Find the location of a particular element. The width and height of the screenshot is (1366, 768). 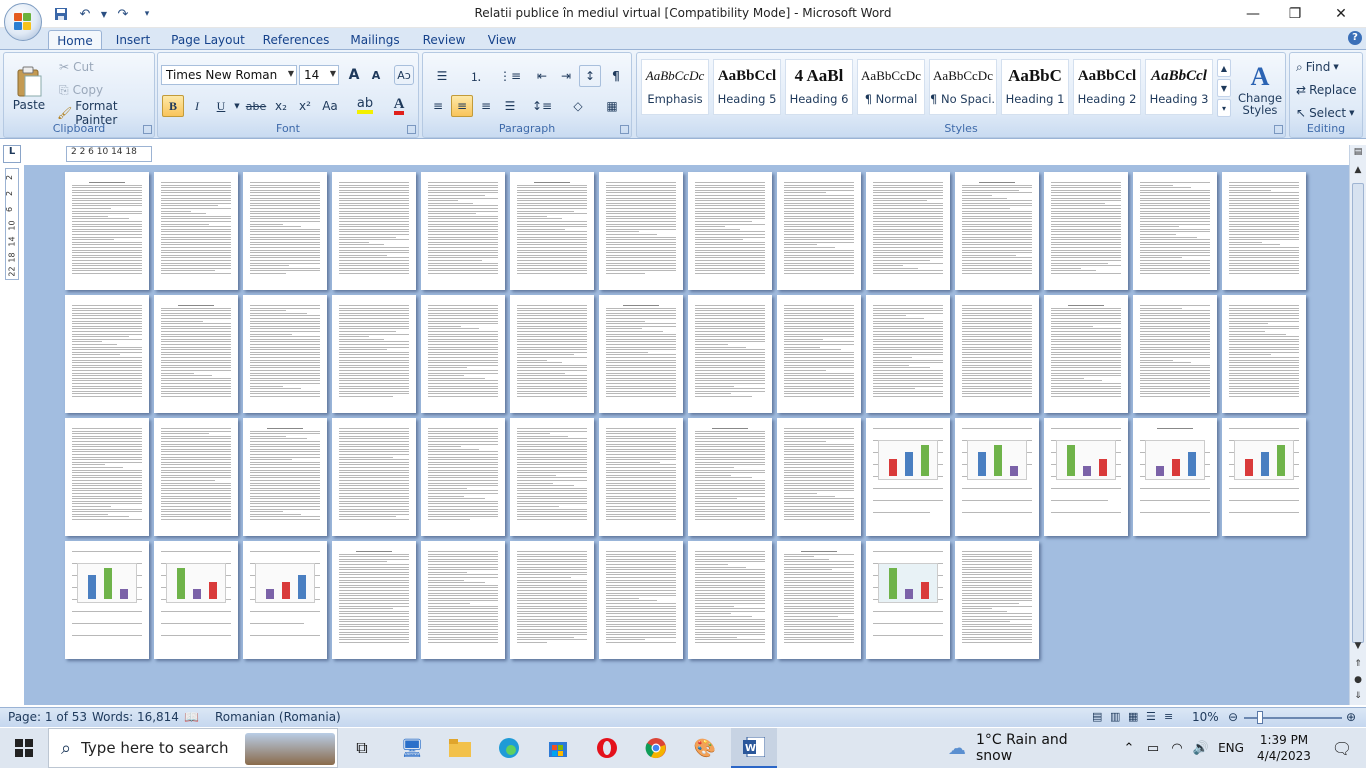

font-size-combo: 14 ▼ is located at coordinates (319, 75).